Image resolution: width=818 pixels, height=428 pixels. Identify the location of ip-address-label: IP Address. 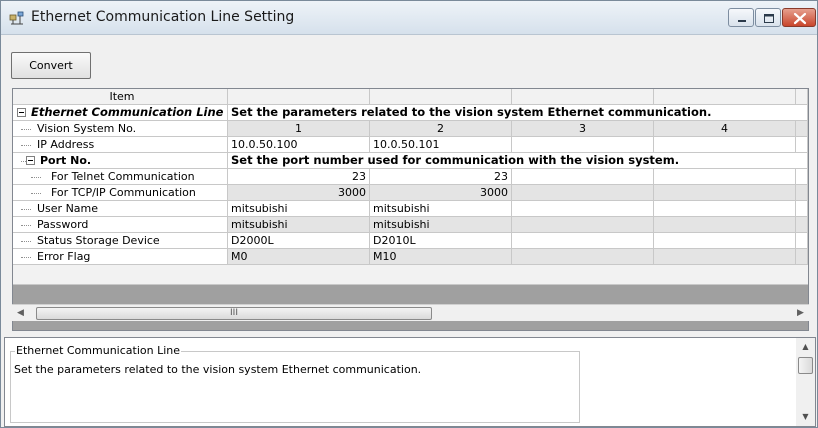
(66, 144).